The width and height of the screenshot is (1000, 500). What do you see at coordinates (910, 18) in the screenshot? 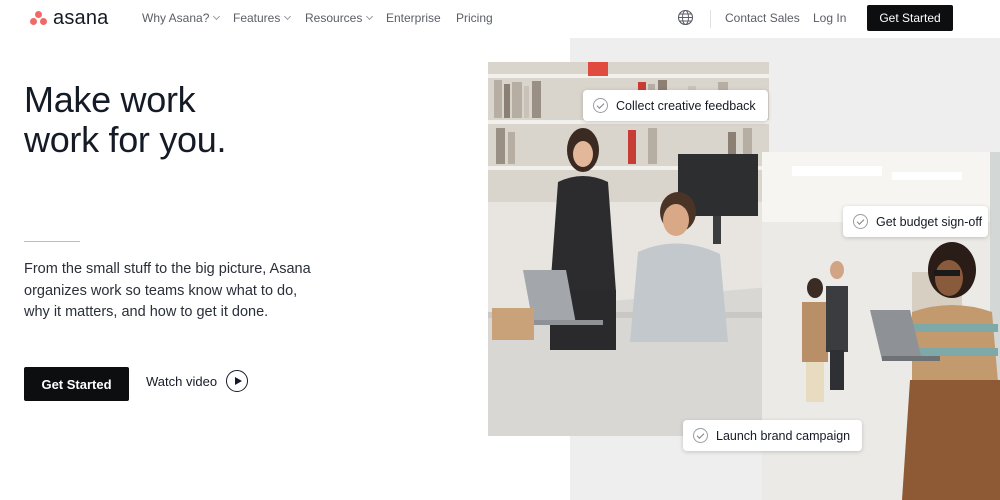
I see `nav-get-started-button: Get Started` at bounding box center [910, 18].